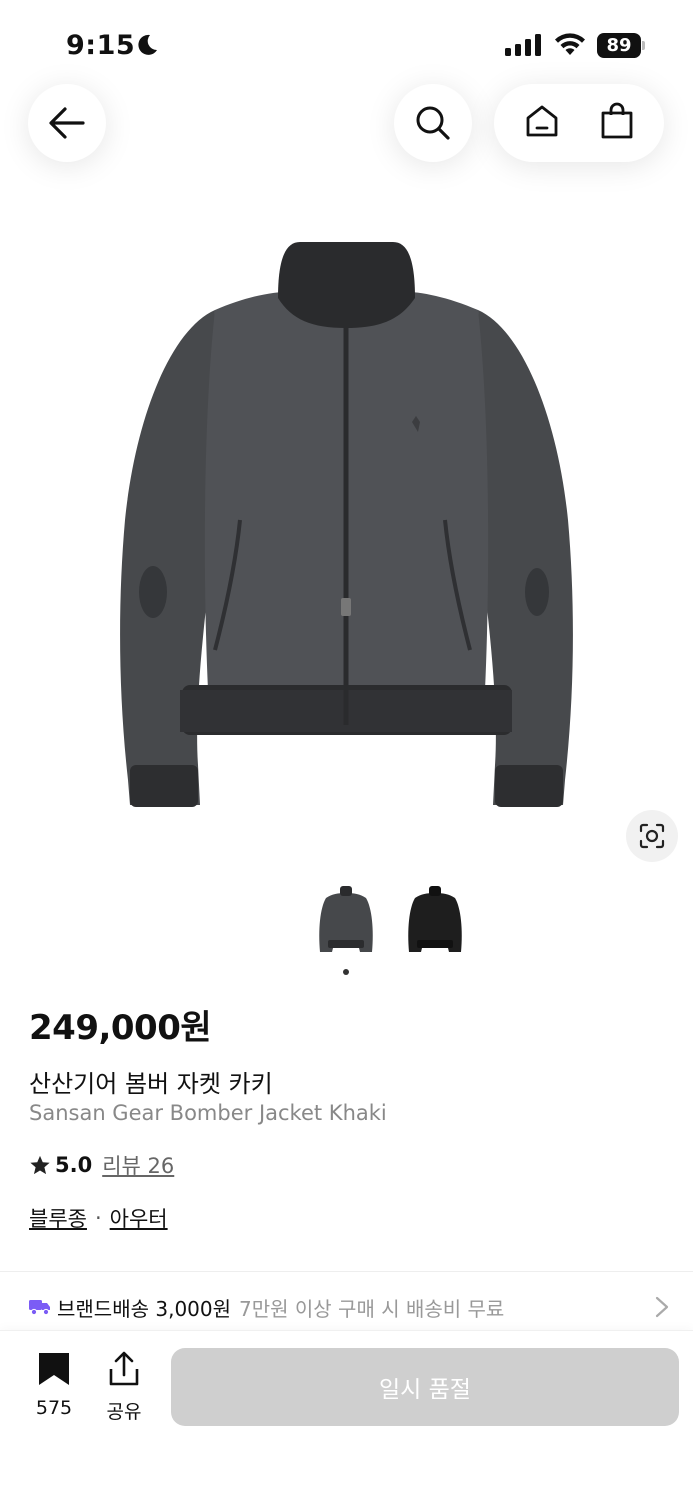 The width and height of the screenshot is (693, 1500). What do you see at coordinates (54, 1408) in the screenshot?
I see `bookmark-count: 575` at bounding box center [54, 1408].